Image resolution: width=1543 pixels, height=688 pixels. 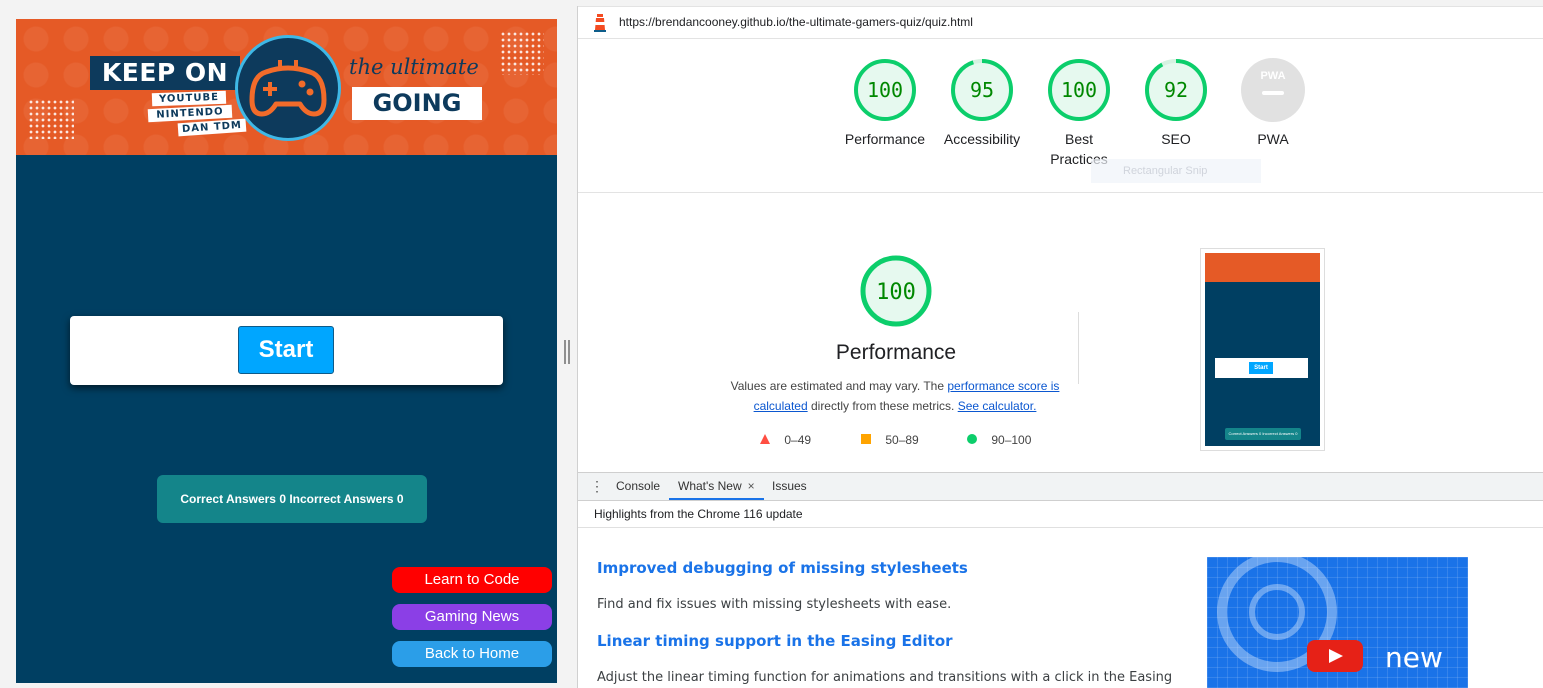 I want to click on legend-poor: 0–49, so click(x=785, y=440).